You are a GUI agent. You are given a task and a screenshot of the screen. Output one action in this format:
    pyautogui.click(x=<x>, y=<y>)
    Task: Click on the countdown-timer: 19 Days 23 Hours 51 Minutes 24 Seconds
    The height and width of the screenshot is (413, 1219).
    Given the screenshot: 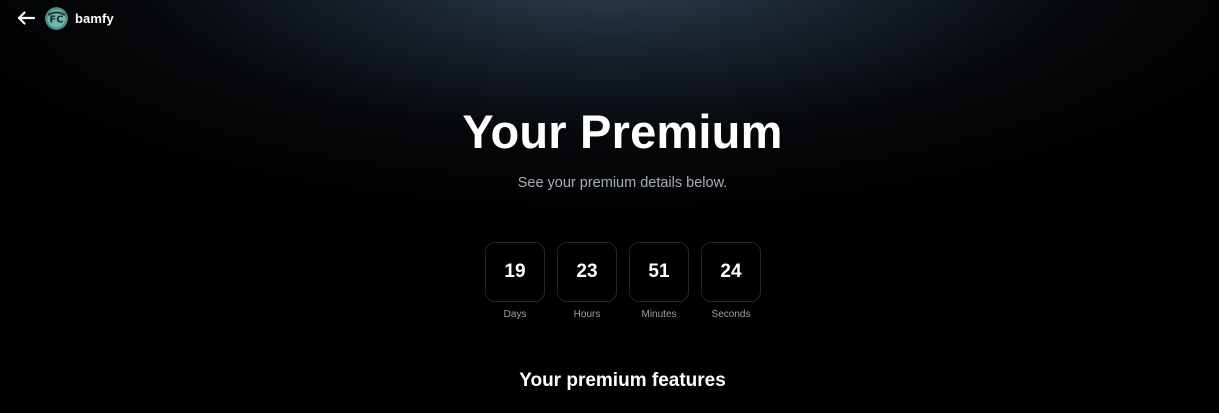 What is the action you would take?
    pyautogui.click(x=623, y=281)
    